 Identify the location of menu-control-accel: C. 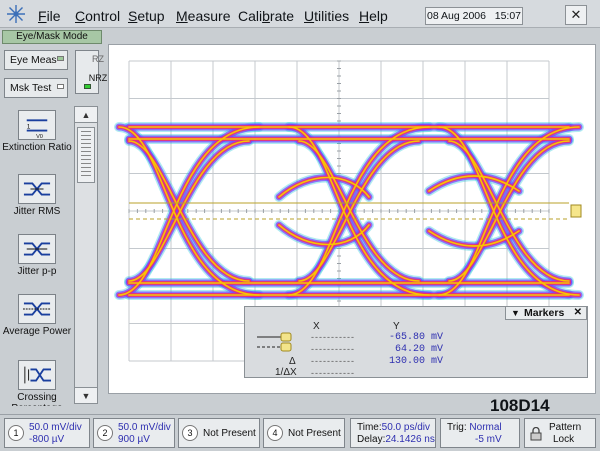
(80, 16).